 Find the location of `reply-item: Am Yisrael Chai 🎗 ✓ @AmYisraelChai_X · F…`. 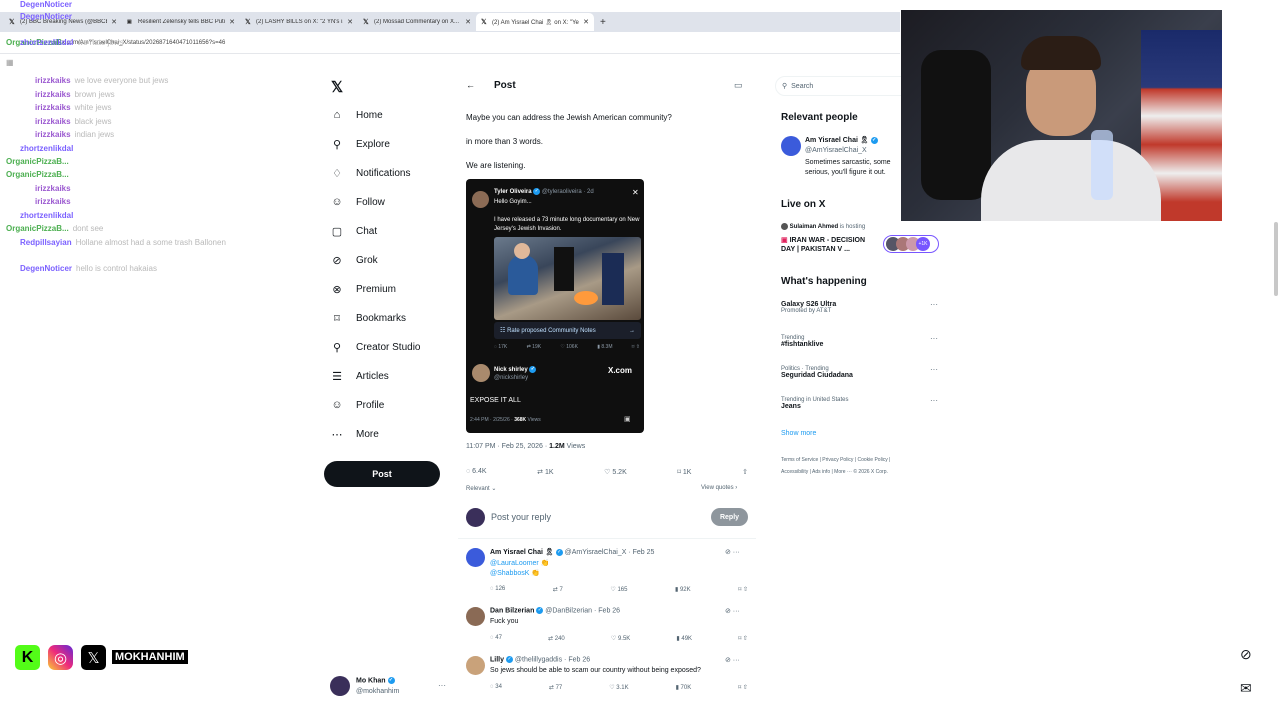

reply-item: Am Yisrael Chai 🎗 ✓ @AmYisraelChai_X · F… is located at coordinates (608, 573).